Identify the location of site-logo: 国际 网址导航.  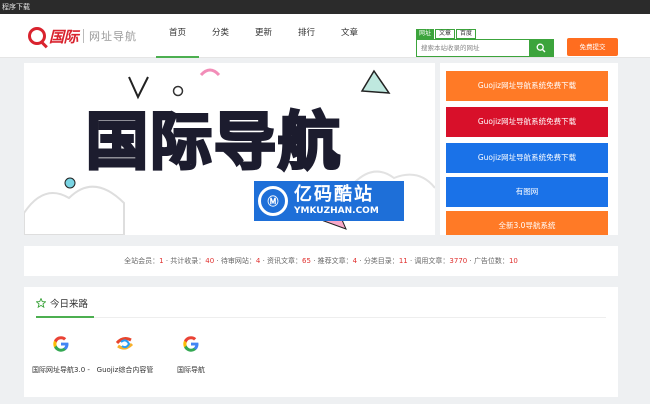
(82, 36).